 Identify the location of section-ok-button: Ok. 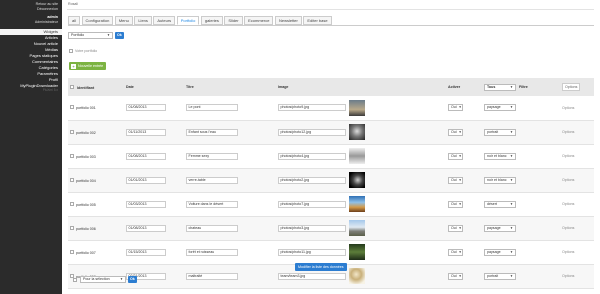
(119, 35).